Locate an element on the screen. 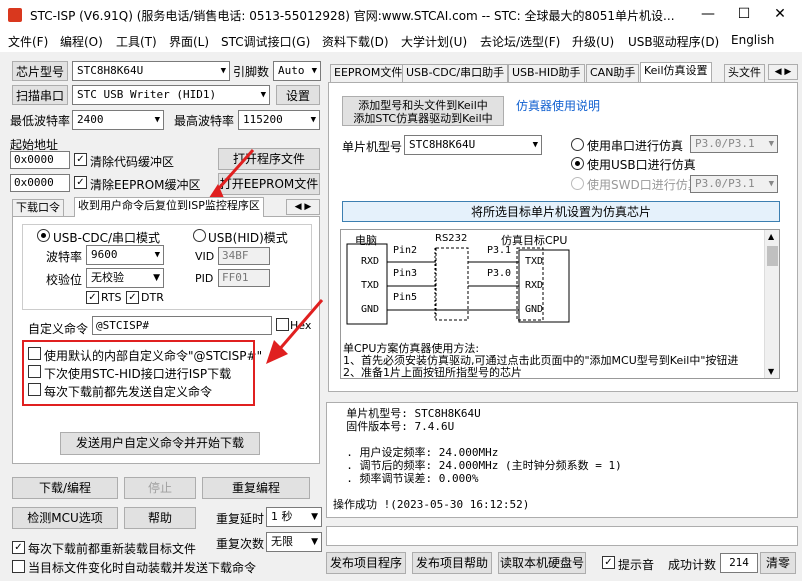 The image size is (802, 581). arrow-to-options is located at coordinates (300, 325).